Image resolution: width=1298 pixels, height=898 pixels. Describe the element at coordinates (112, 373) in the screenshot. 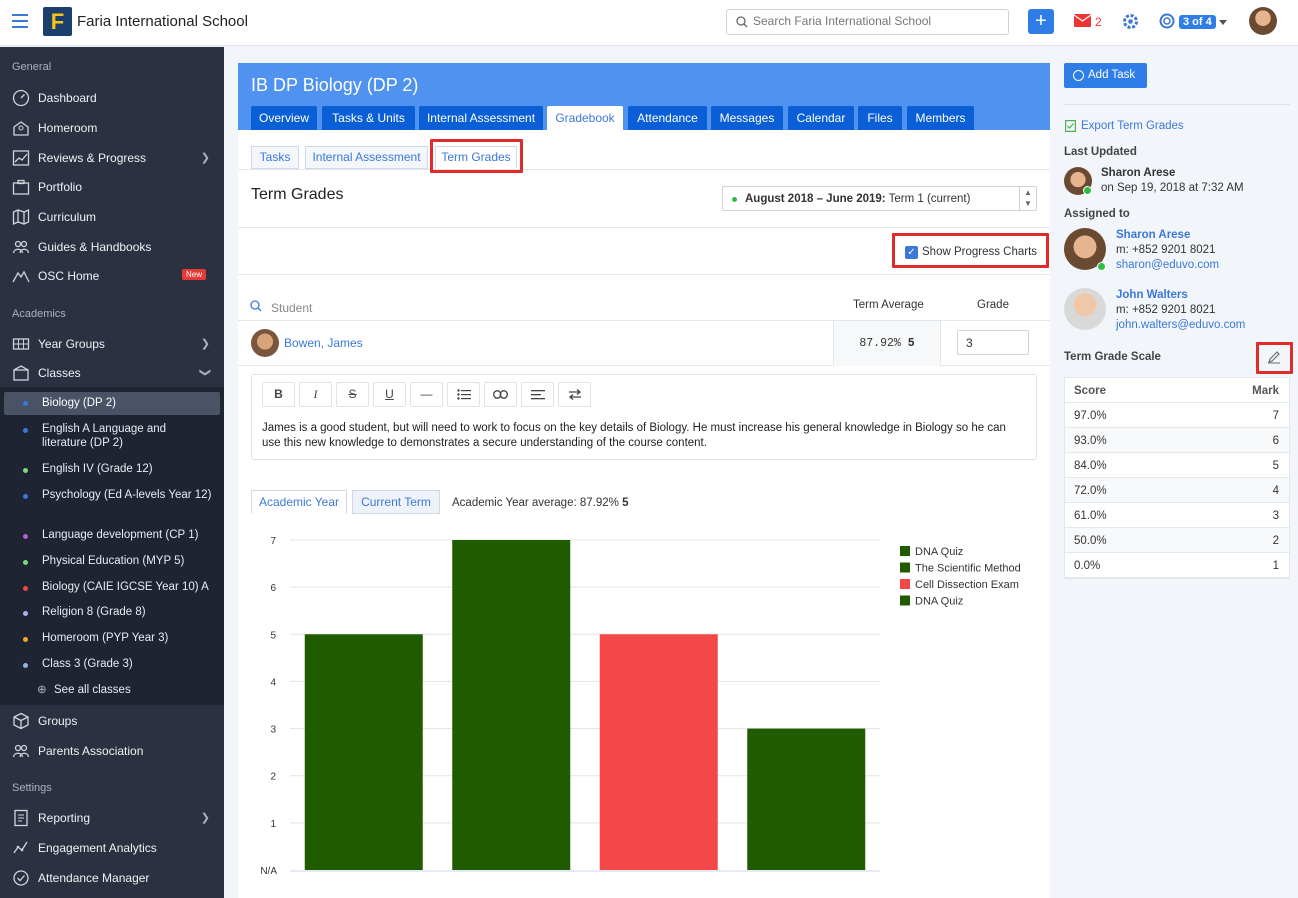

I see `sidebar-item-classes: Classes ❯` at that location.